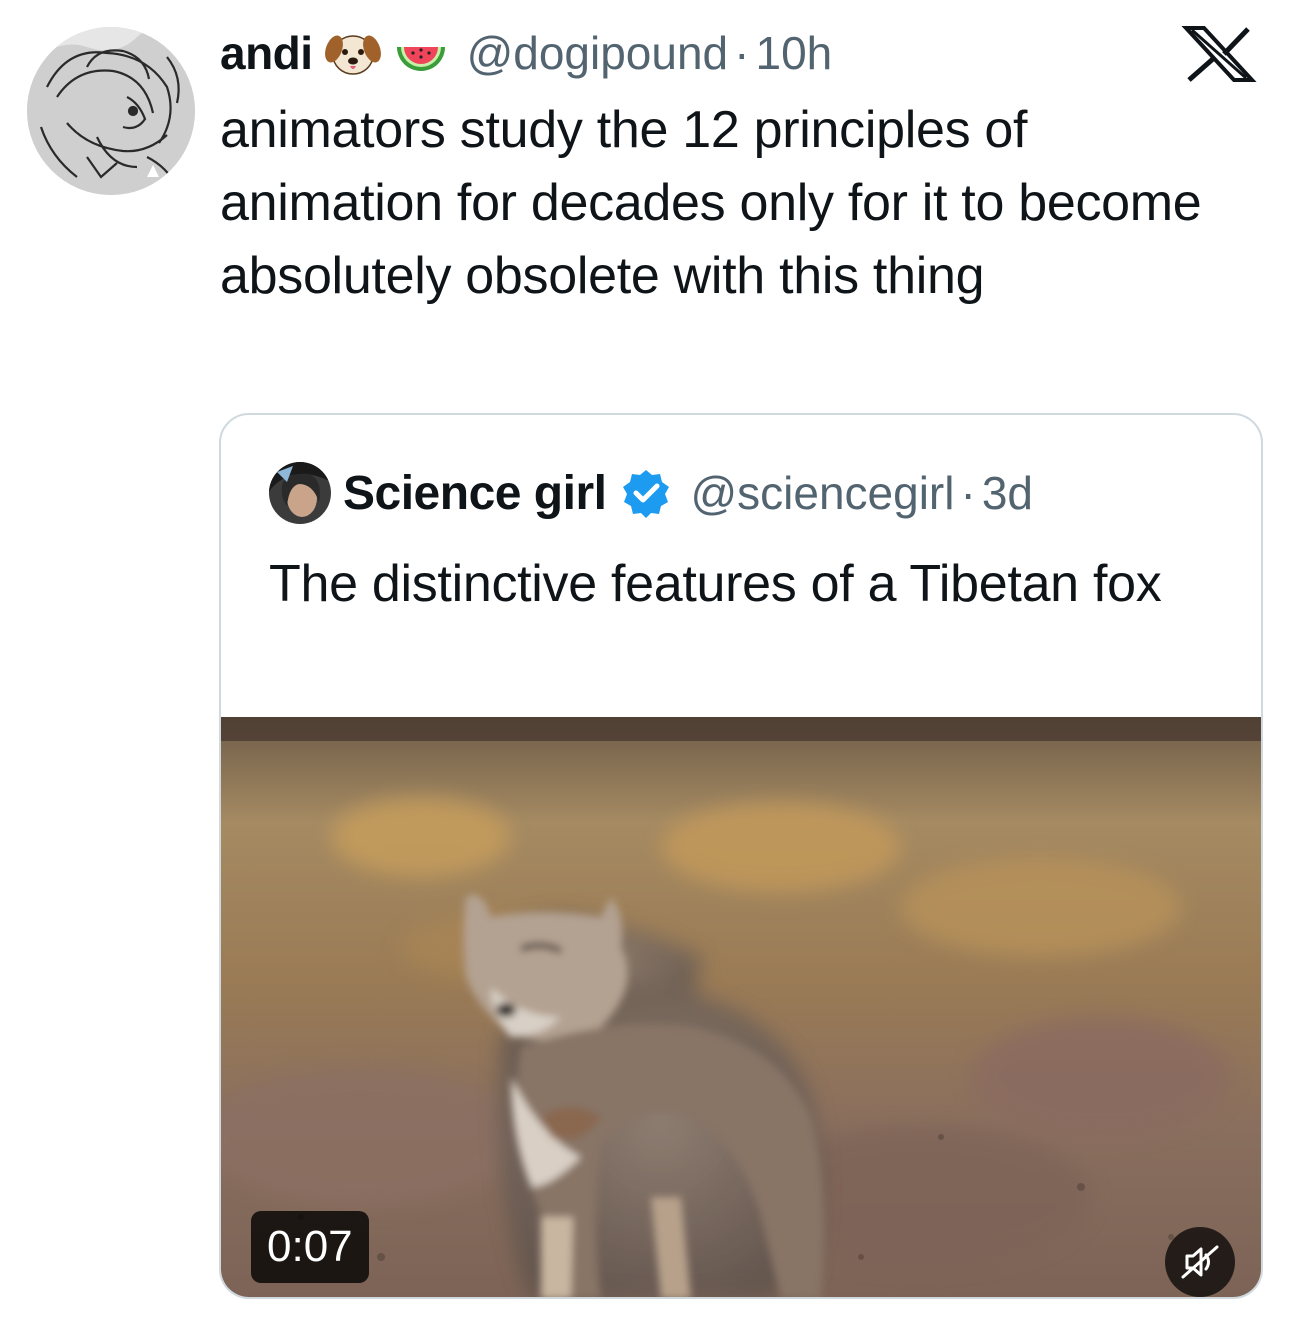  Describe the element at coordinates (352, 53) in the screenshot. I see `dog-face-icon` at that location.